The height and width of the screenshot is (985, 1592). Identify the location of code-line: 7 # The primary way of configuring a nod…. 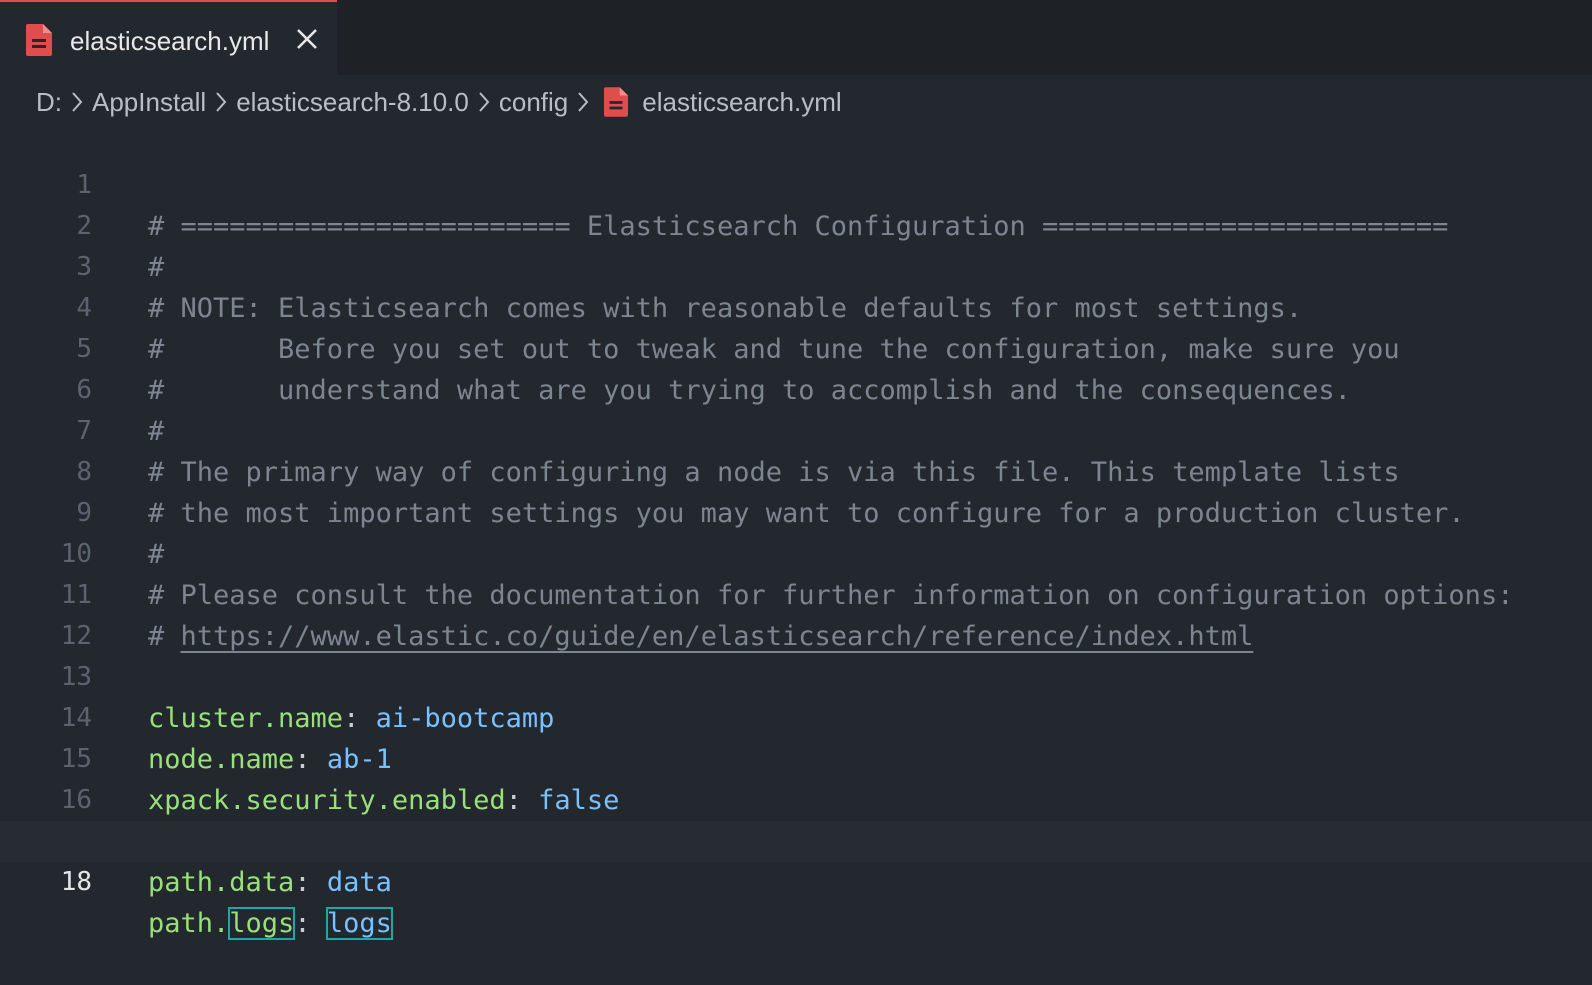
(796, 429).